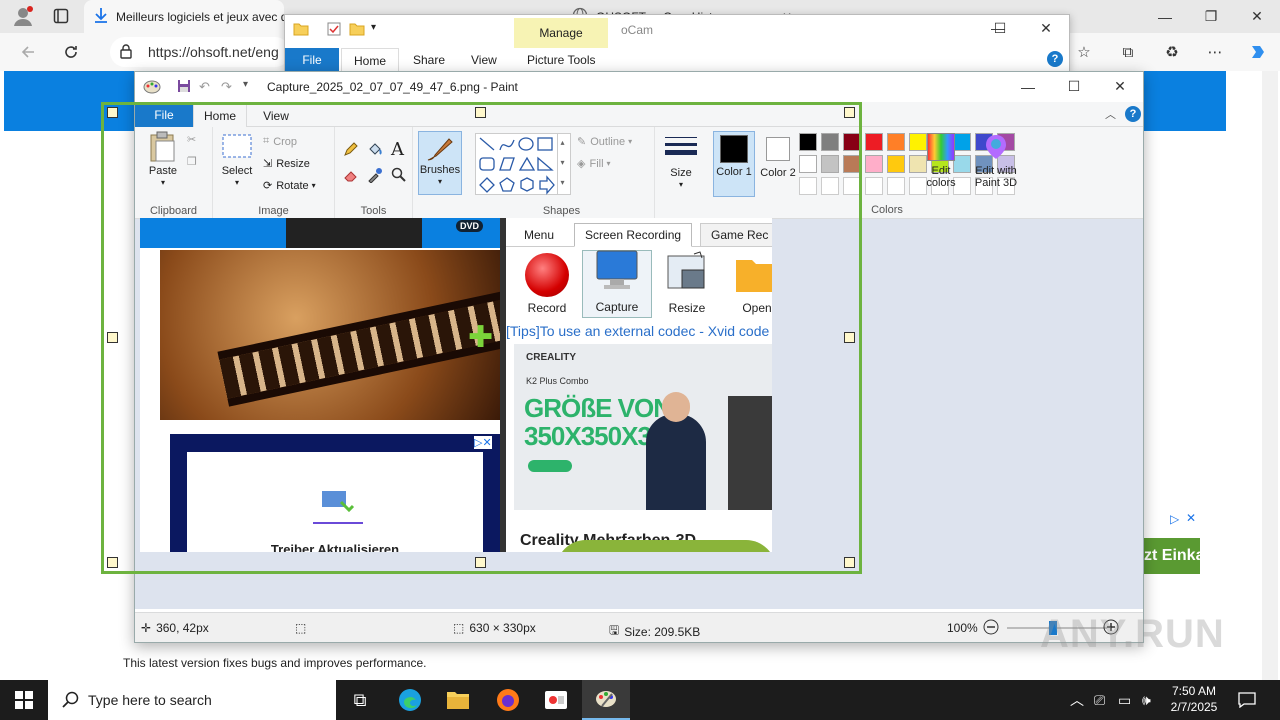 Image resolution: width=1280 pixels, height=720 pixels. I want to click on text-tool-icon: A, so click(397, 149).